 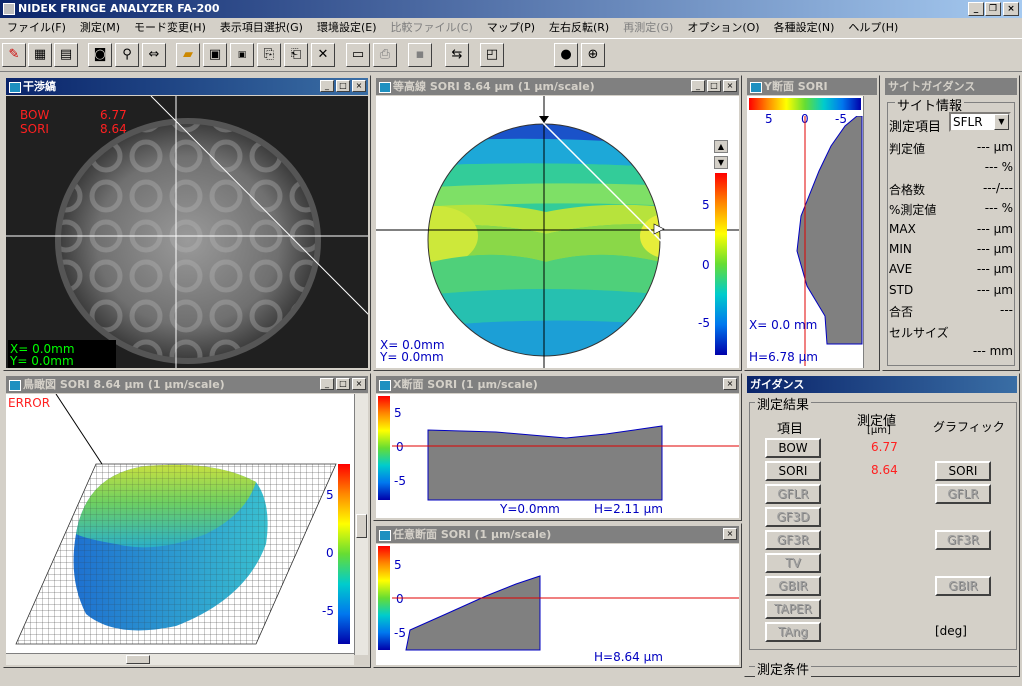 What do you see at coordinates (648, 28) in the screenshot?
I see `menu-item: 再測定(G)` at bounding box center [648, 28].